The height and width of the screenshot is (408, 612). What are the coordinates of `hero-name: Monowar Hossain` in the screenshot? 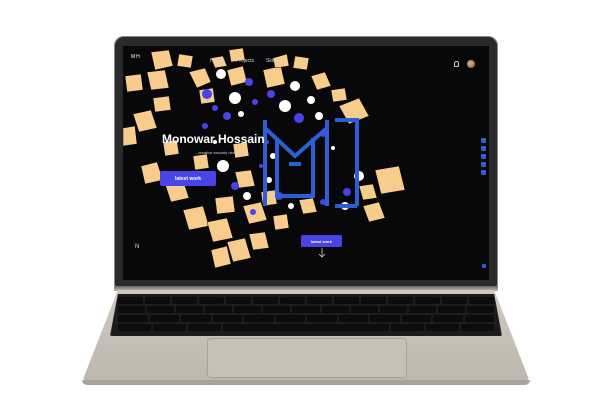 It's located at (213, 139).